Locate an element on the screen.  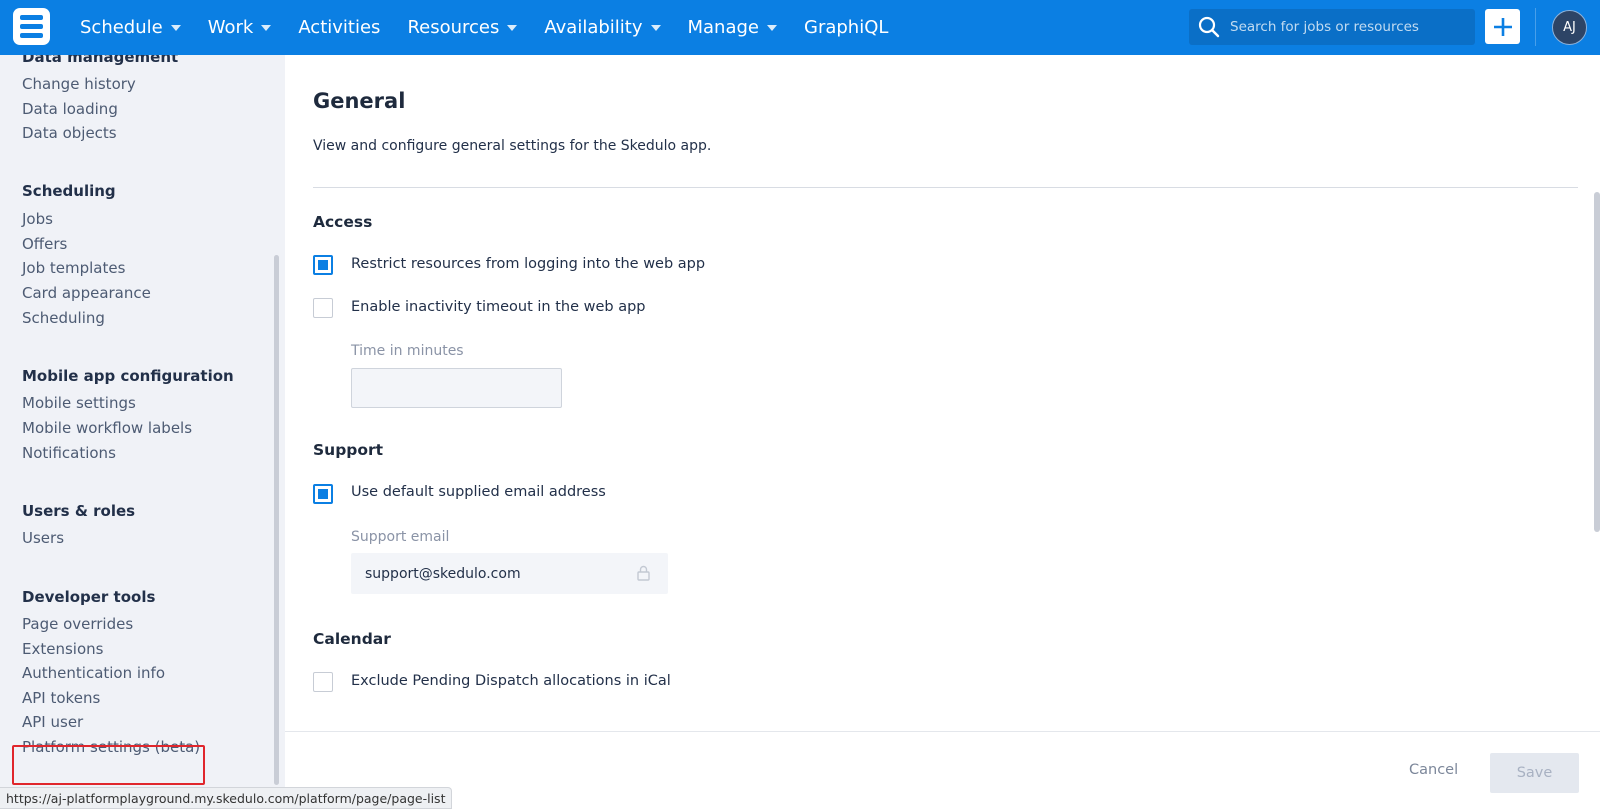
page-title: General is located at coordinates (359, 101).